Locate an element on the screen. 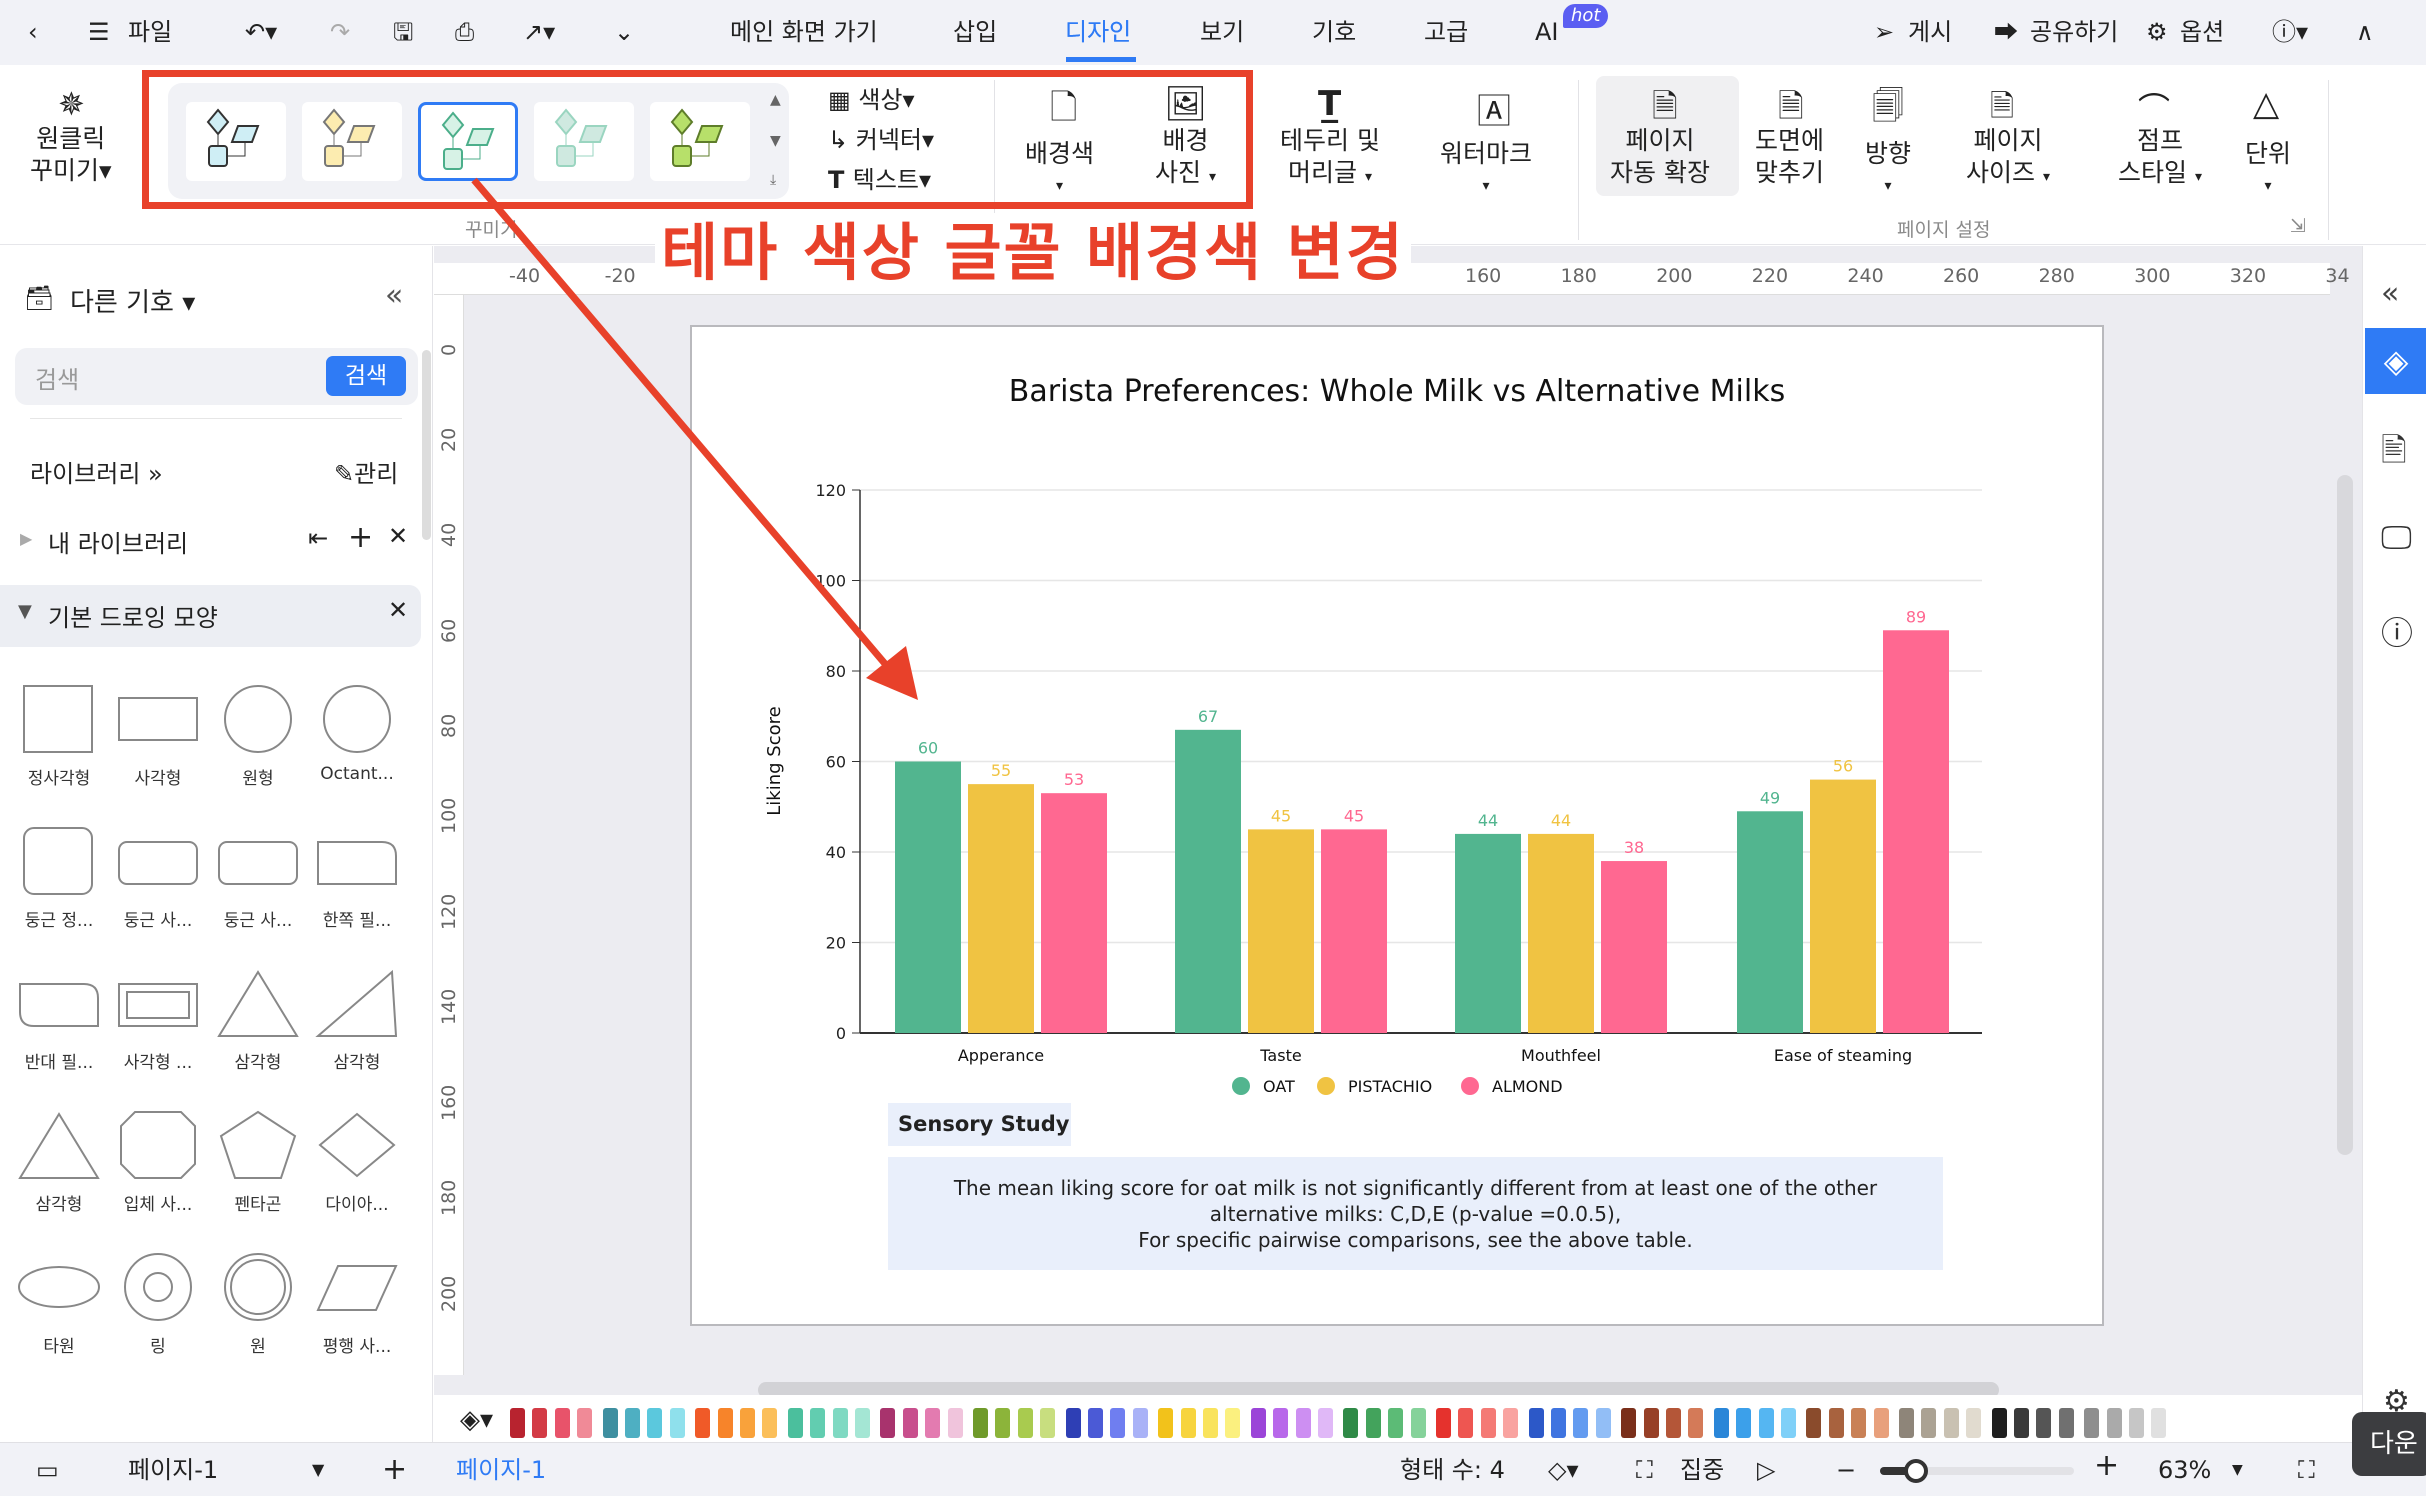 This screenshot has height=1496, width=2426. menu-icon: ☰ is located at coordinates (99, 32).